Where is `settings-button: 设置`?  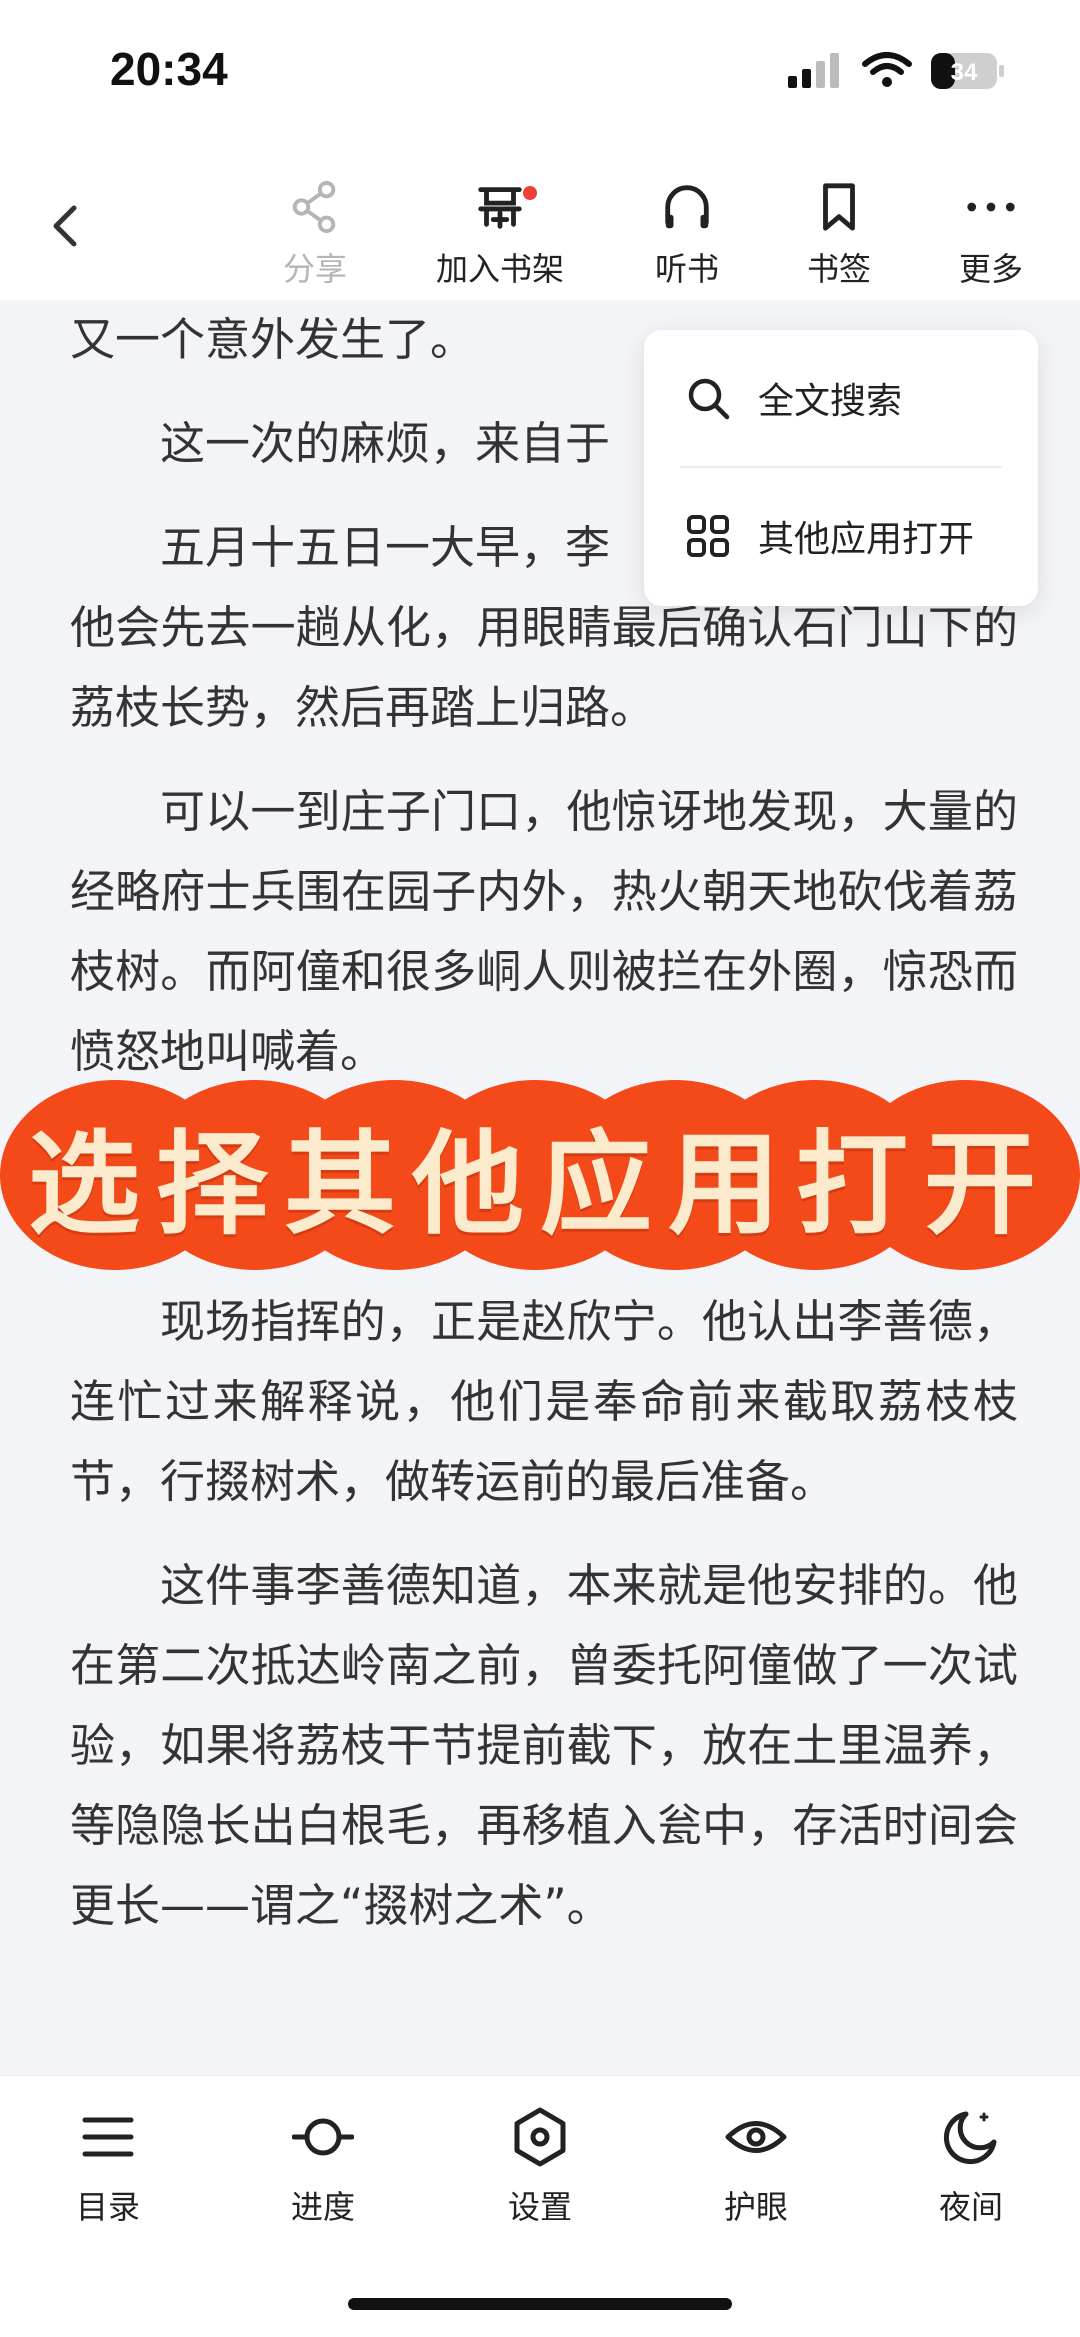
settings-button: 设置 is located at coordinates (540, 2171).